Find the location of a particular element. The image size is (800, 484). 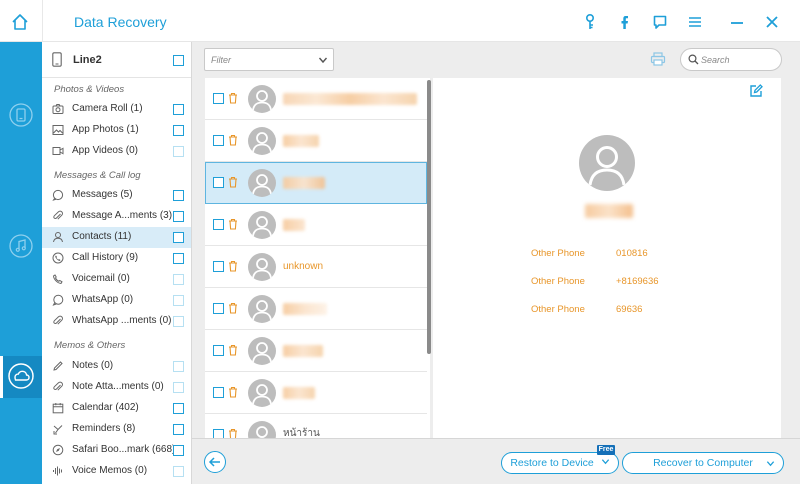

category-whatsapp: WhatsApp (0) is located at coordinates (116, 300).